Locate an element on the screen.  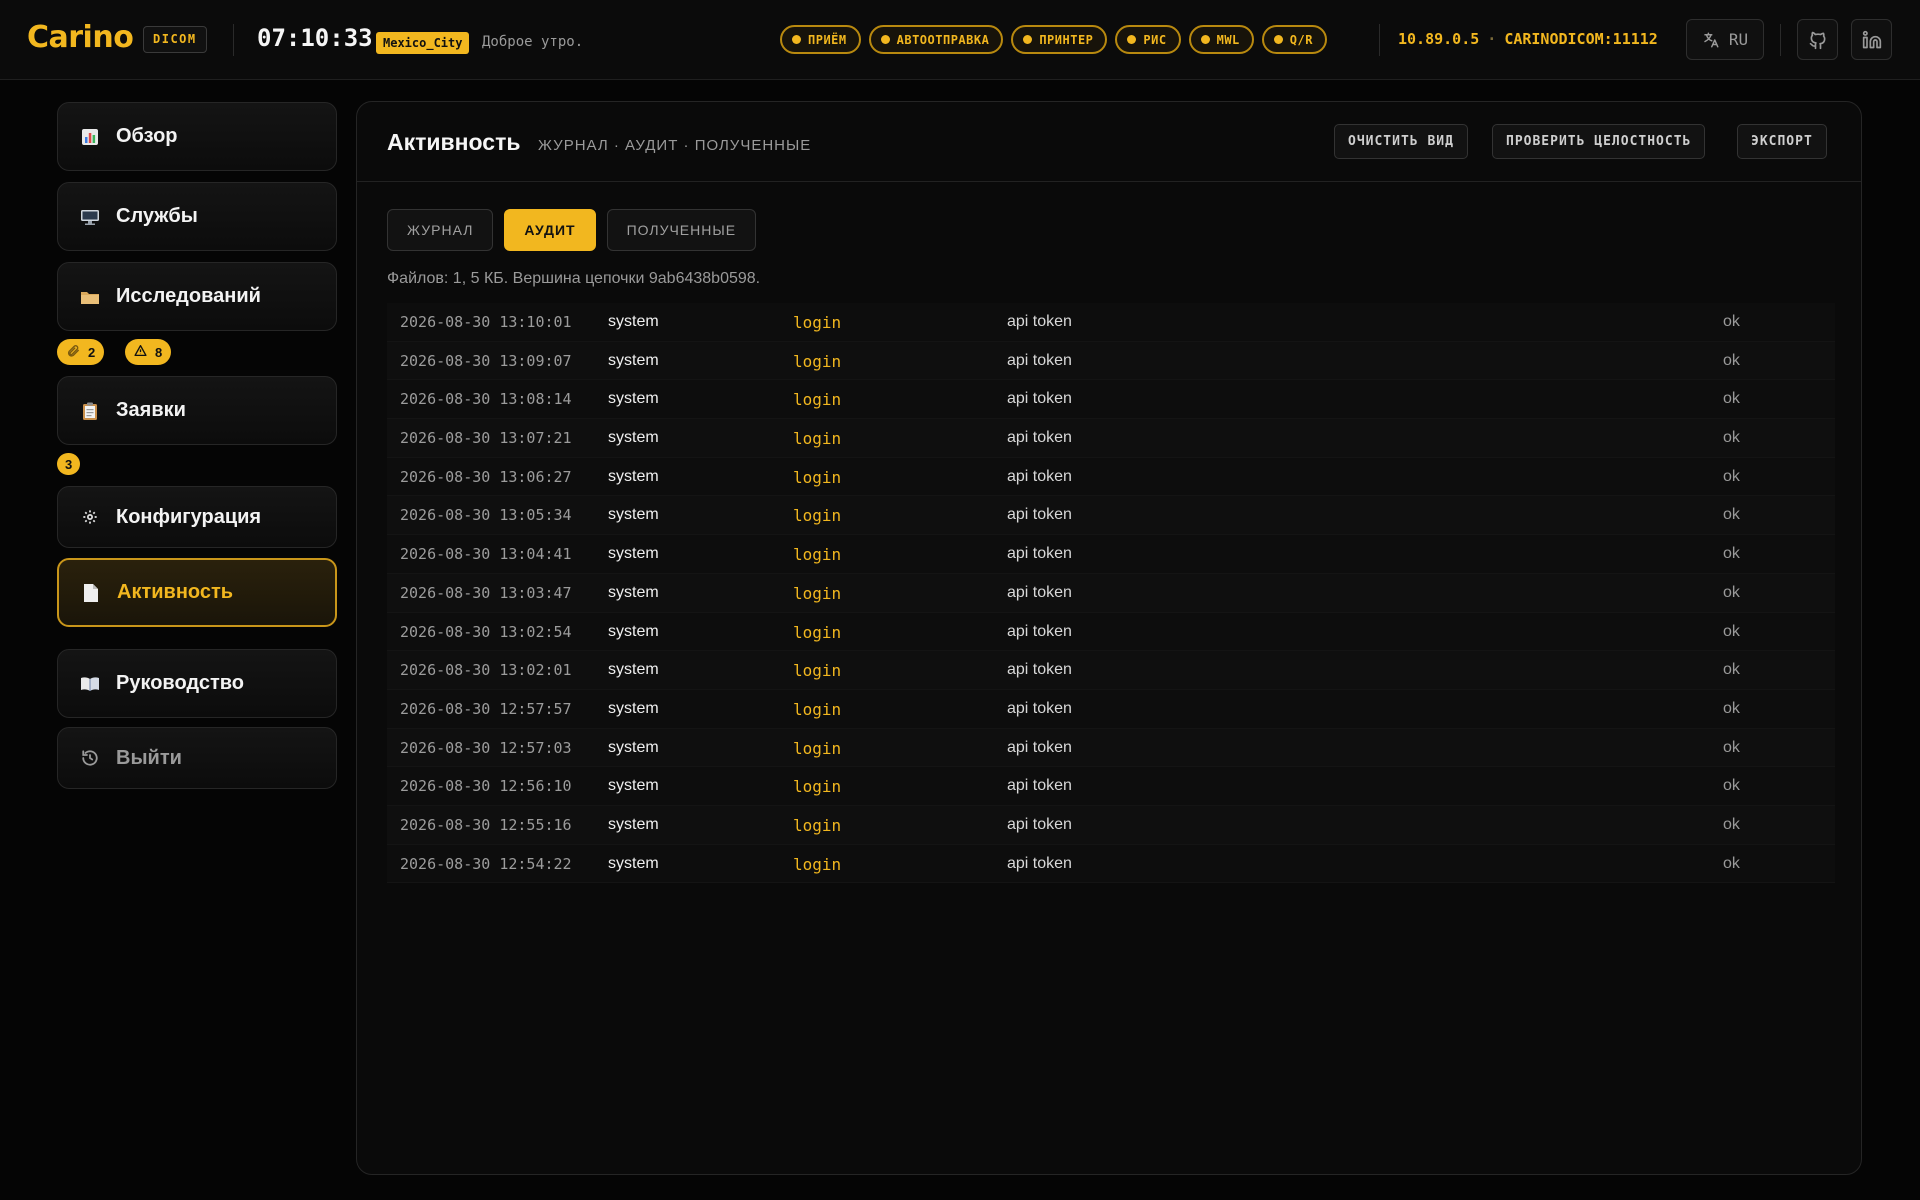
service-label: РИС is located at coordinates (1155, 39).